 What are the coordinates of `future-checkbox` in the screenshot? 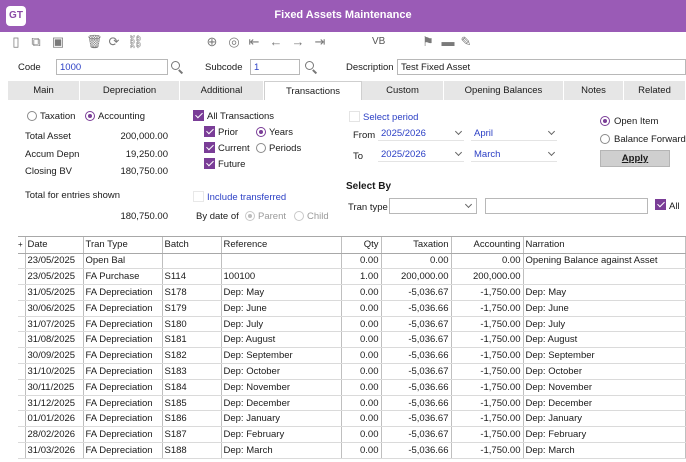 It's located at (209, 163).